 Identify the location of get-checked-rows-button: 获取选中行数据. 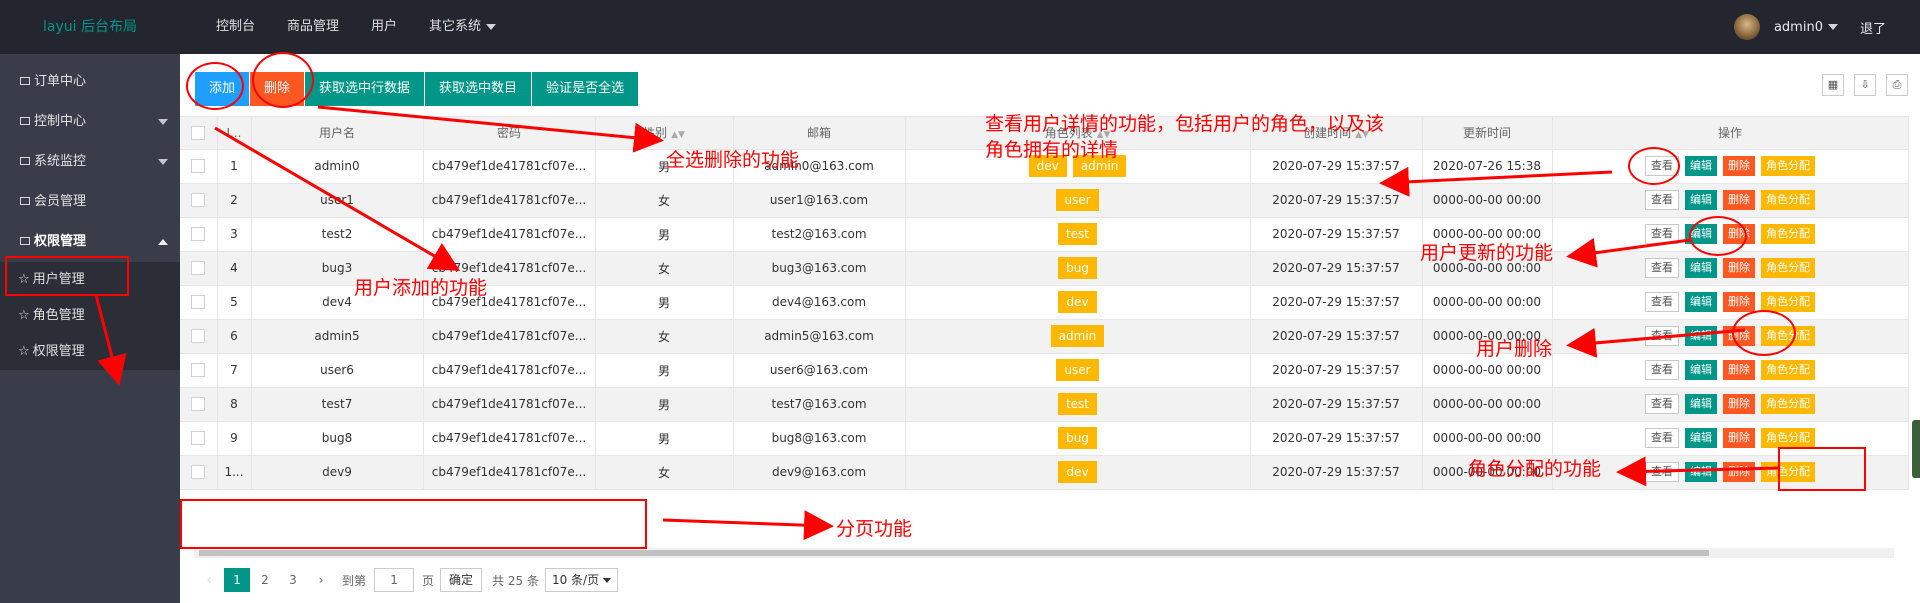
(365, 89).